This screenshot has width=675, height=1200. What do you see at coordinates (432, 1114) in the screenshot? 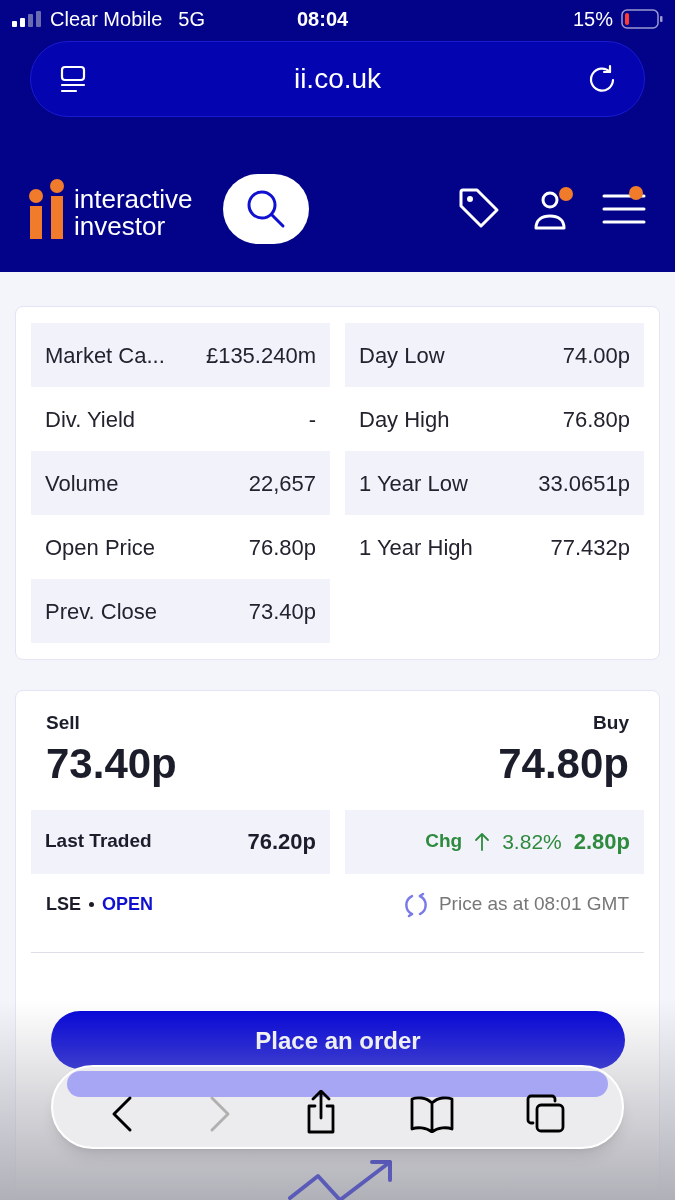
I see `book-icon` at bounding box center [432, 1114].